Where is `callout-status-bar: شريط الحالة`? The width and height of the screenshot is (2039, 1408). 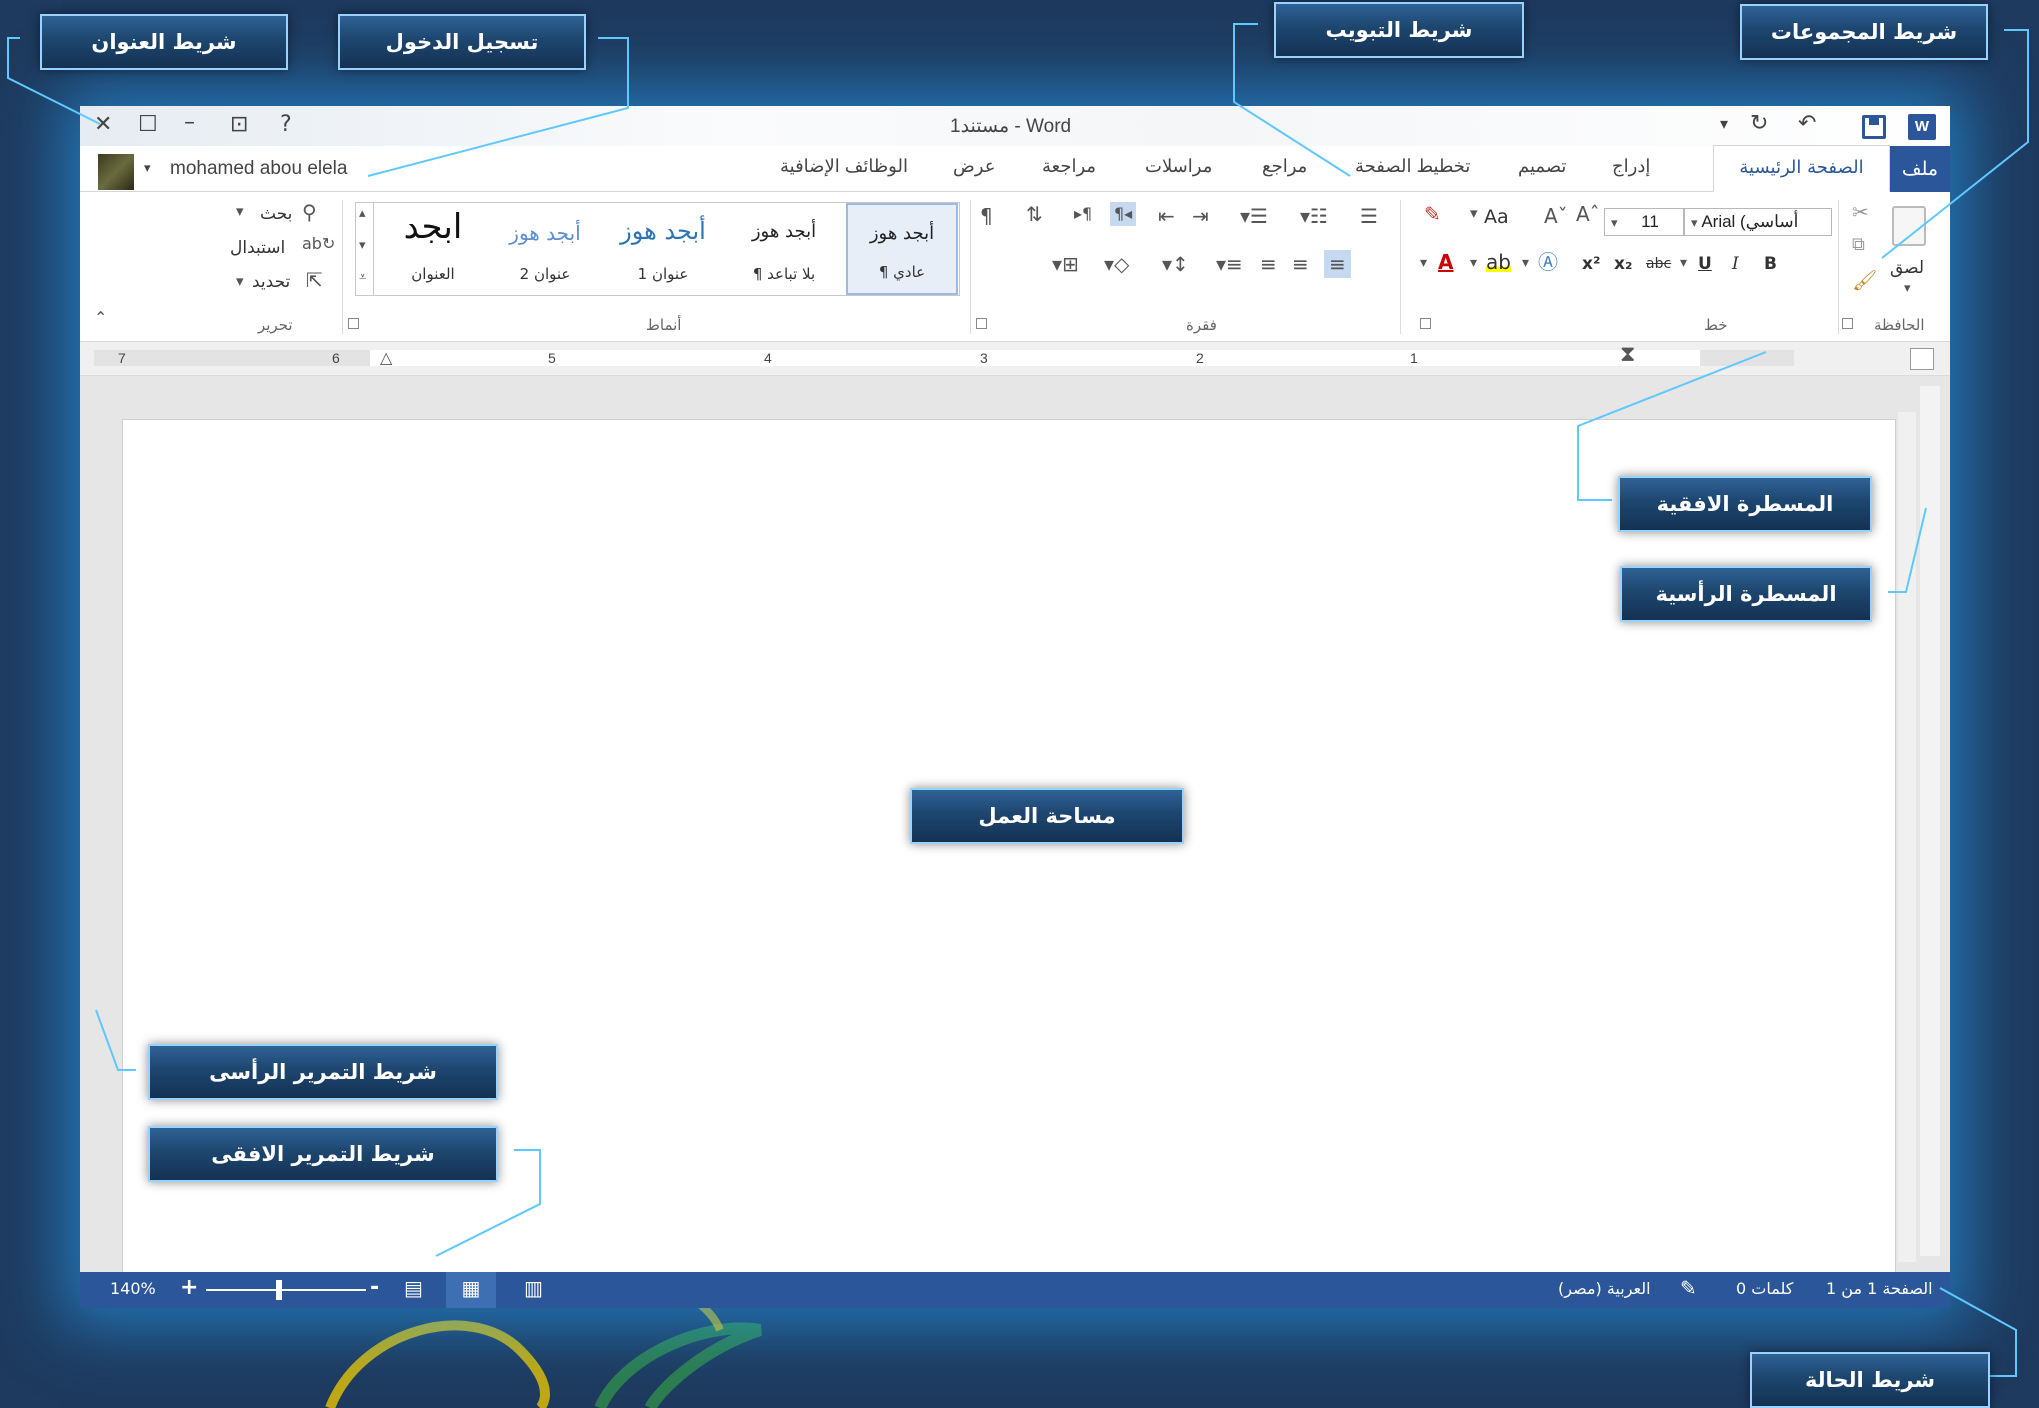 callout-status-bar: شريط الحالة is located at coordinates (1870, 1380).